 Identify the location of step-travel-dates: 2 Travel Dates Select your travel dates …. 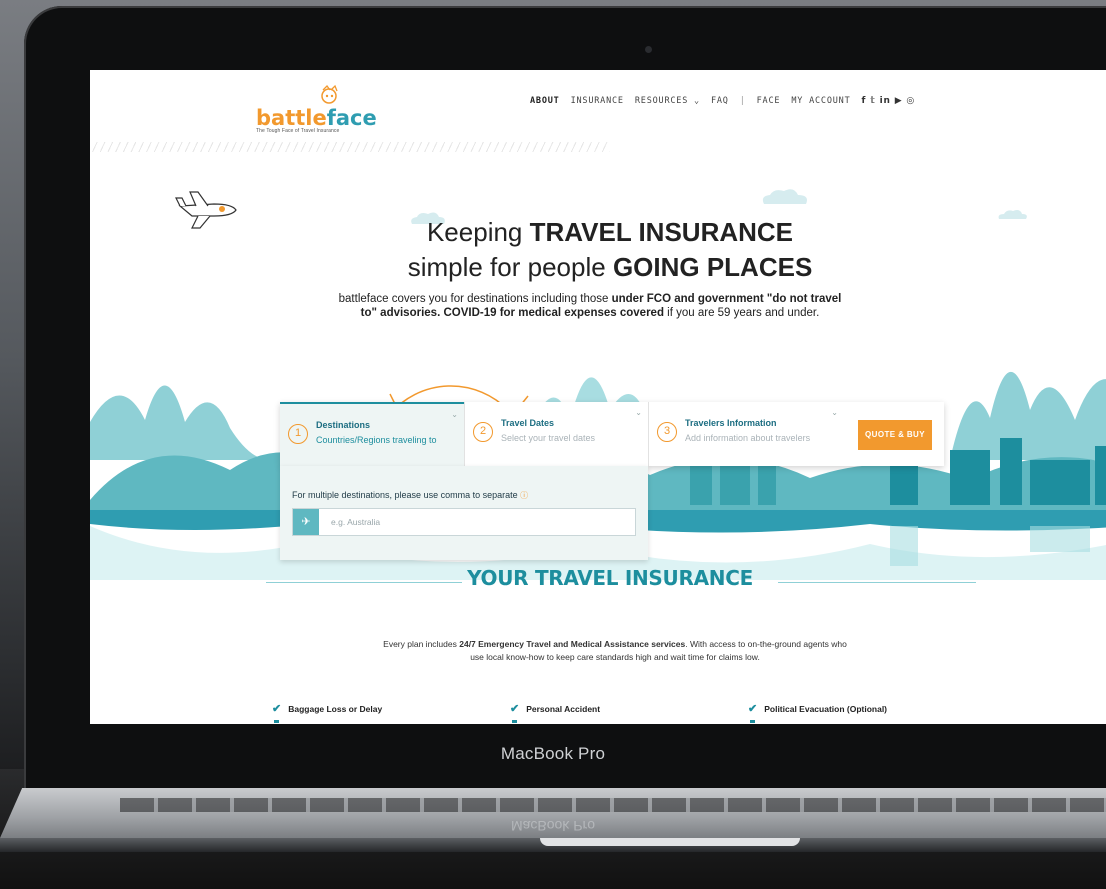
(556, 434).